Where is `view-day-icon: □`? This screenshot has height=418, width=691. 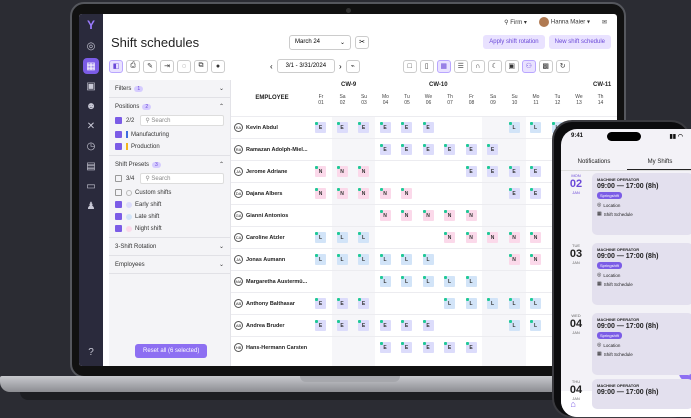 view-day-icon: □ is located at coordinates (409, 66).